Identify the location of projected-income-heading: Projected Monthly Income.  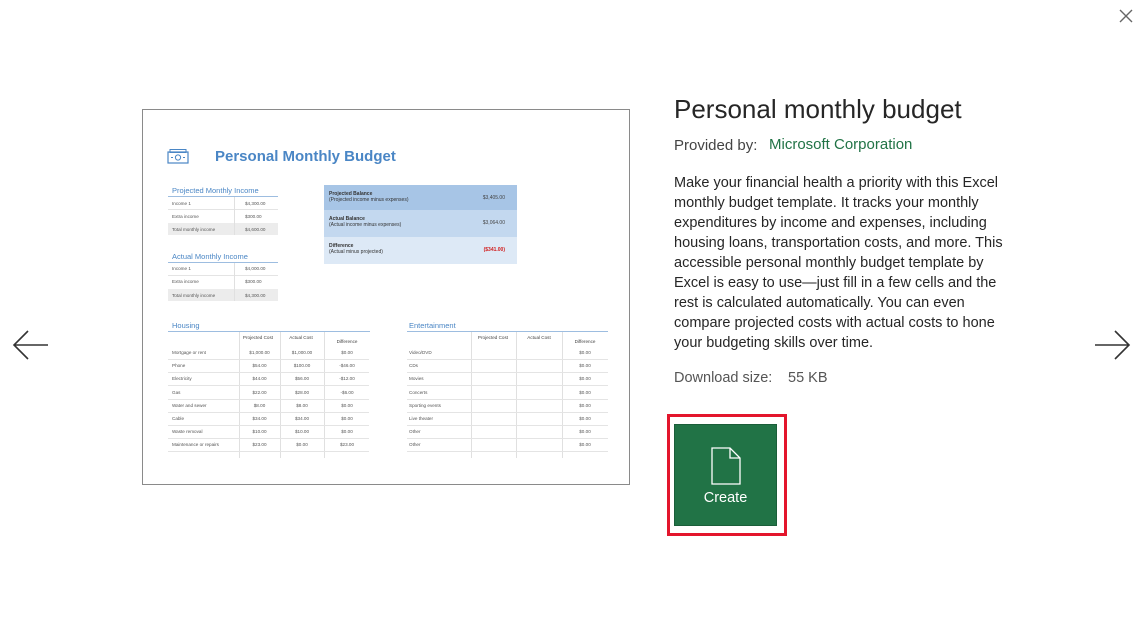
(215, 190).